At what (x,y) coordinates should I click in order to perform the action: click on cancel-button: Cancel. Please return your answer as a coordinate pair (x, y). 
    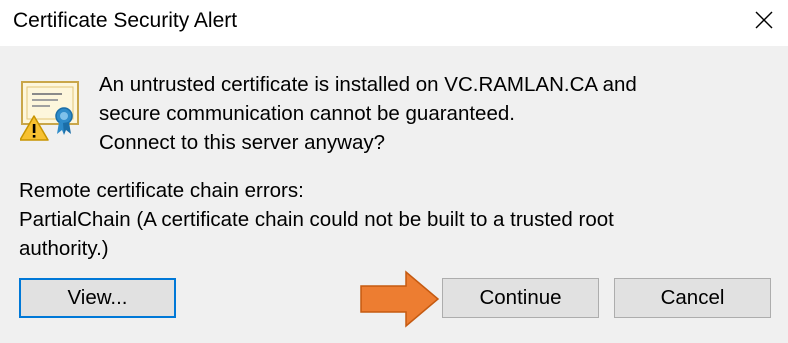
    Looking at the image, I should click on (692, 298).